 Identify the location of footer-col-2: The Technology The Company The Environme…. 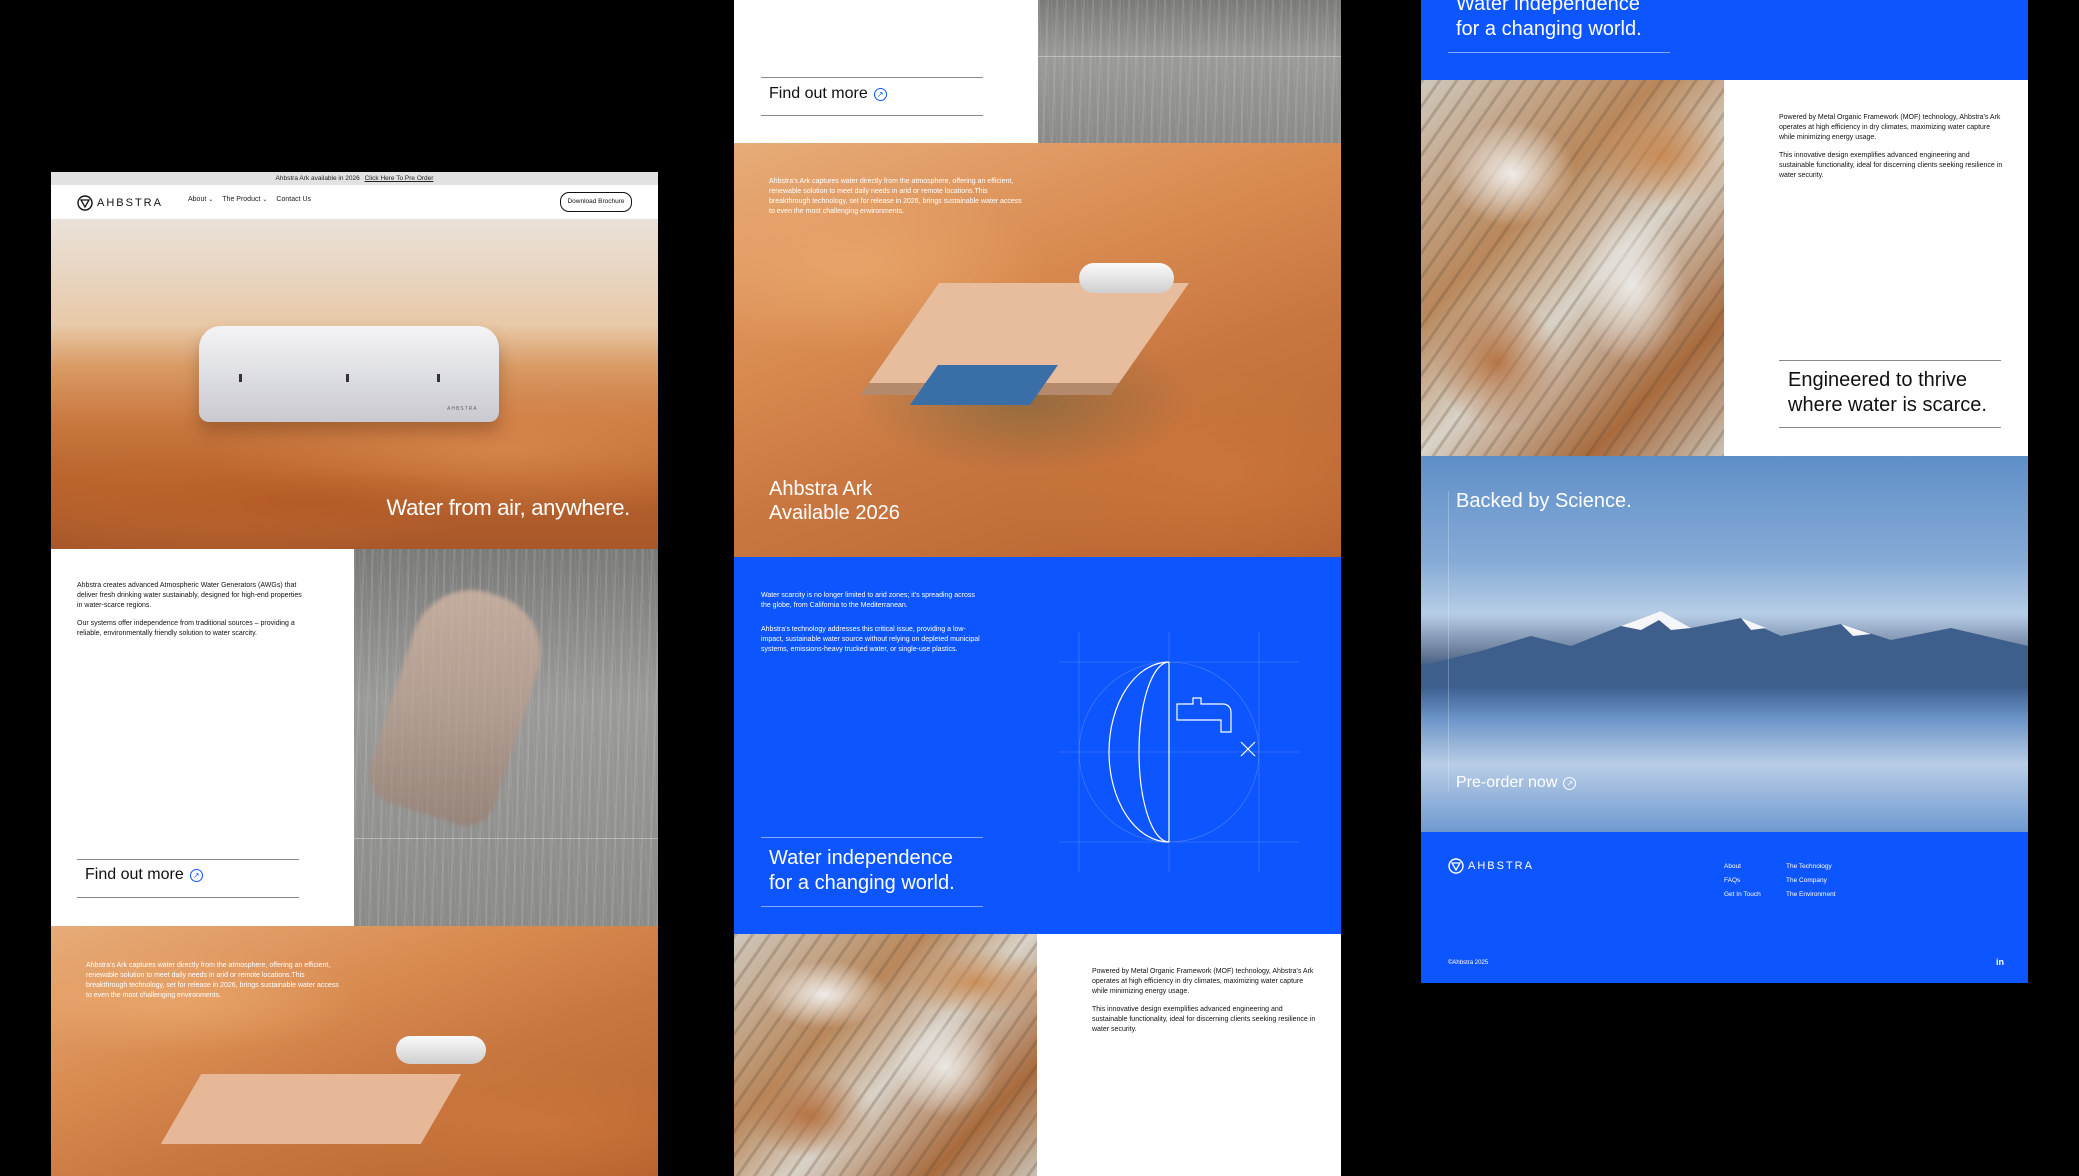
(1811, 881).